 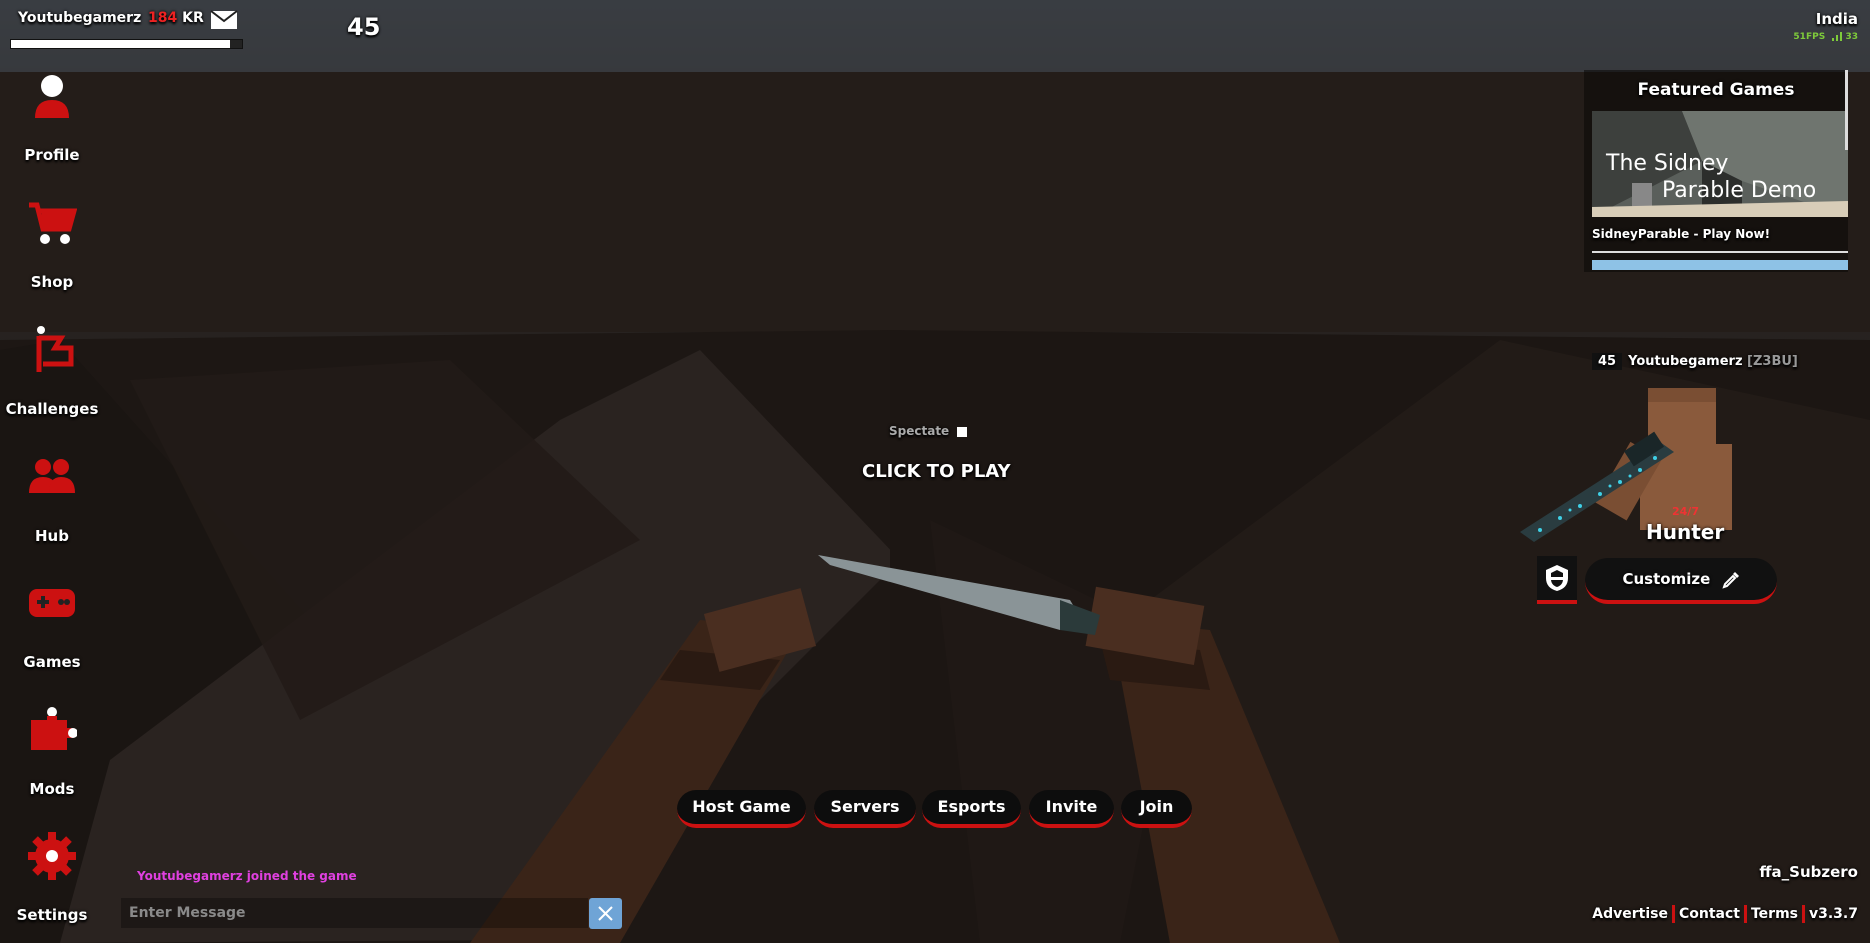 I want to click on chat-input, so click(x=354, y=913).